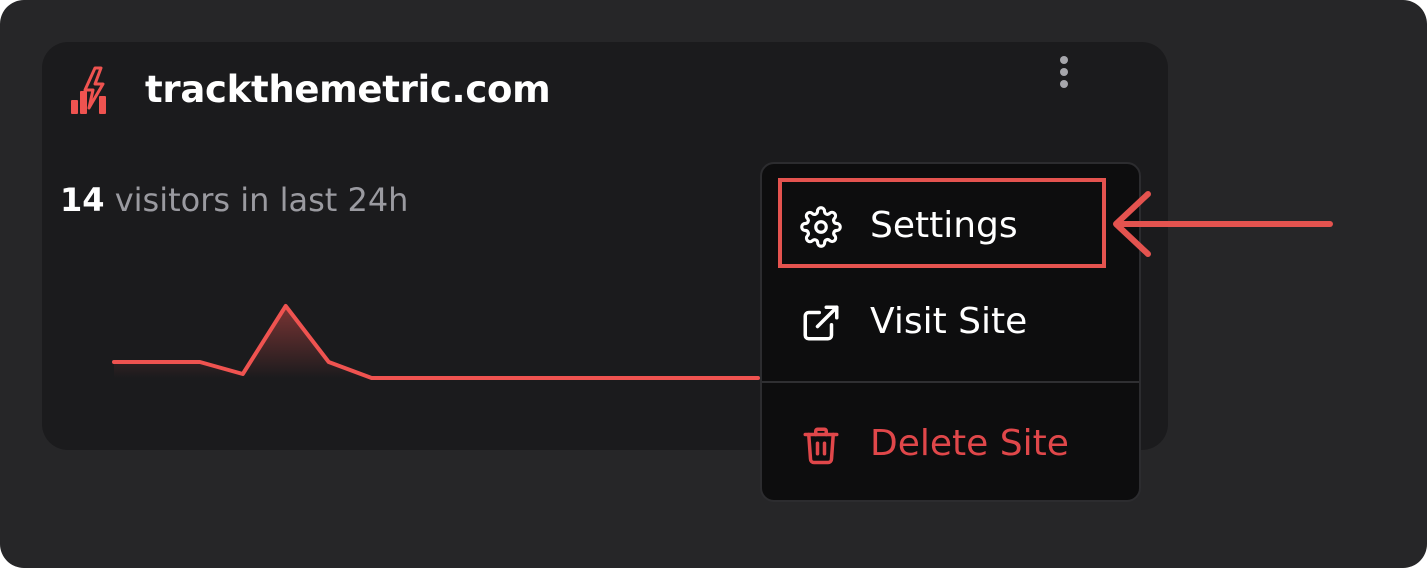 This screenshot has width=1427, height=568. What do you see at coordinates (942, 223) in the screenshot?
I see `settings-highlight-box` at bounding box center [942, 223].